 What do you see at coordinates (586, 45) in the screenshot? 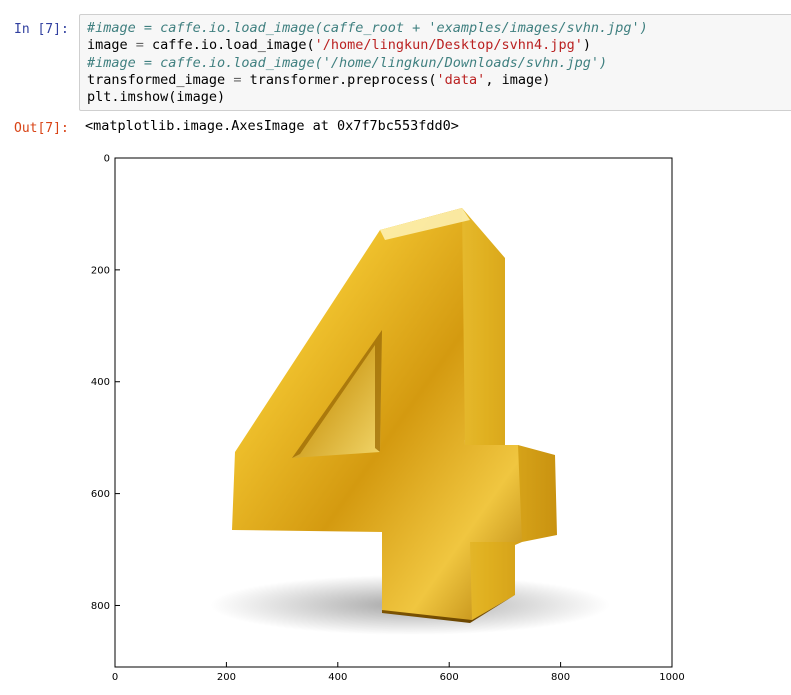
I see `code-token: )` at bounding box center [586, 45].